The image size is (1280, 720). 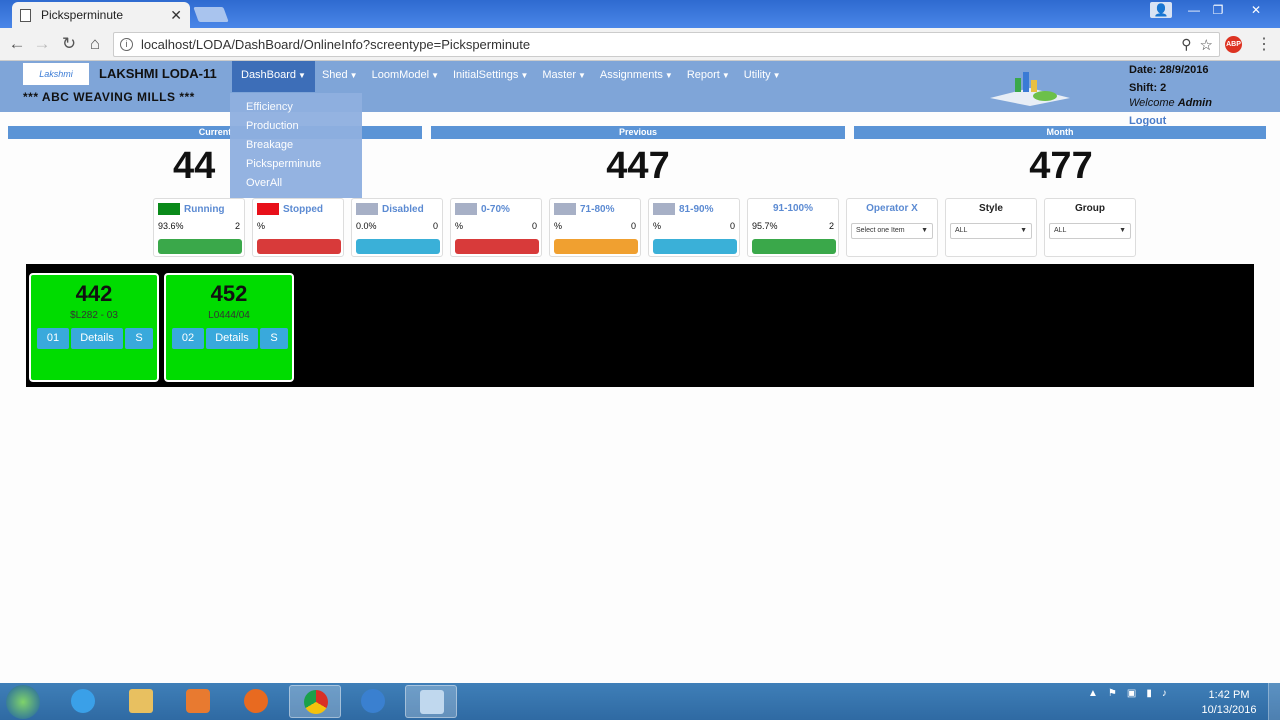 I want to click on folder-glyph, so click(x=141, y=701).